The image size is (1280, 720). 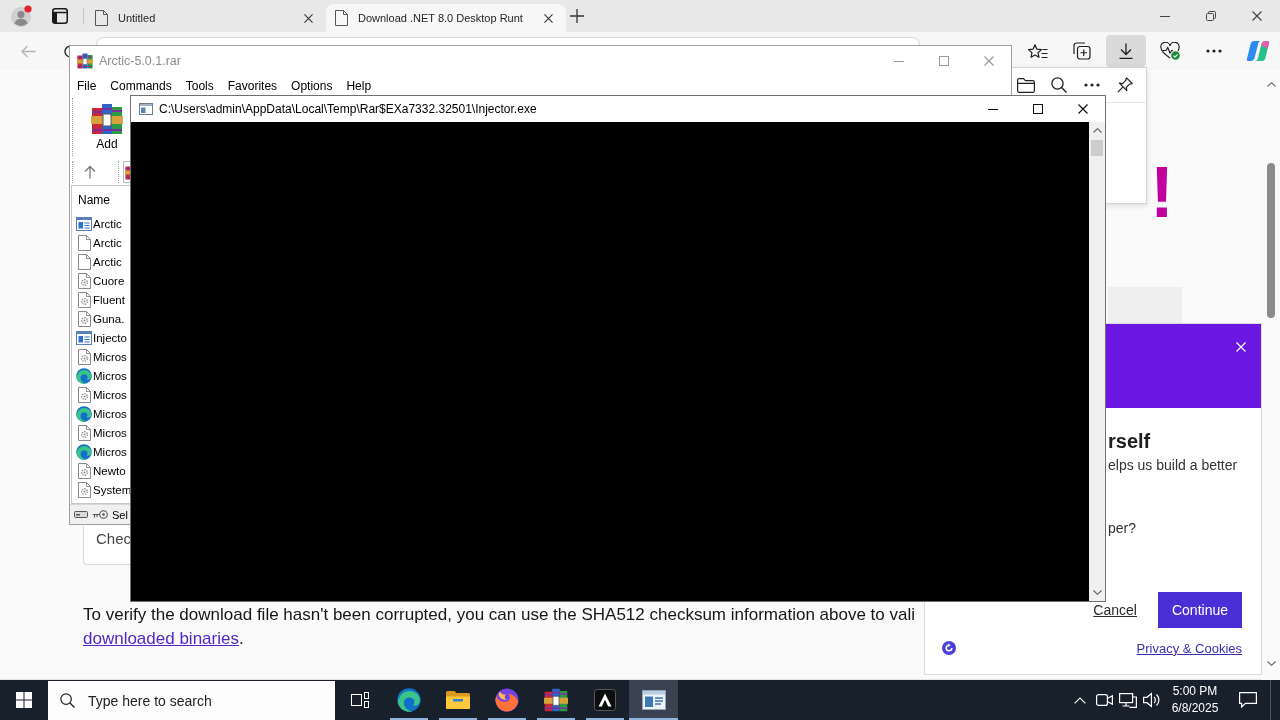 I want to click on downloads-button, so click(x=1126, y=51).